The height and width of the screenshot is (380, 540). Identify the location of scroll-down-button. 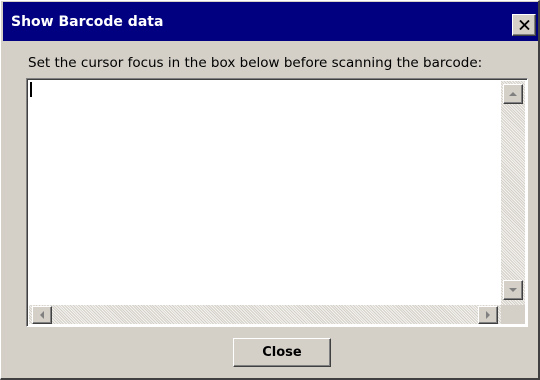
(513, 290).